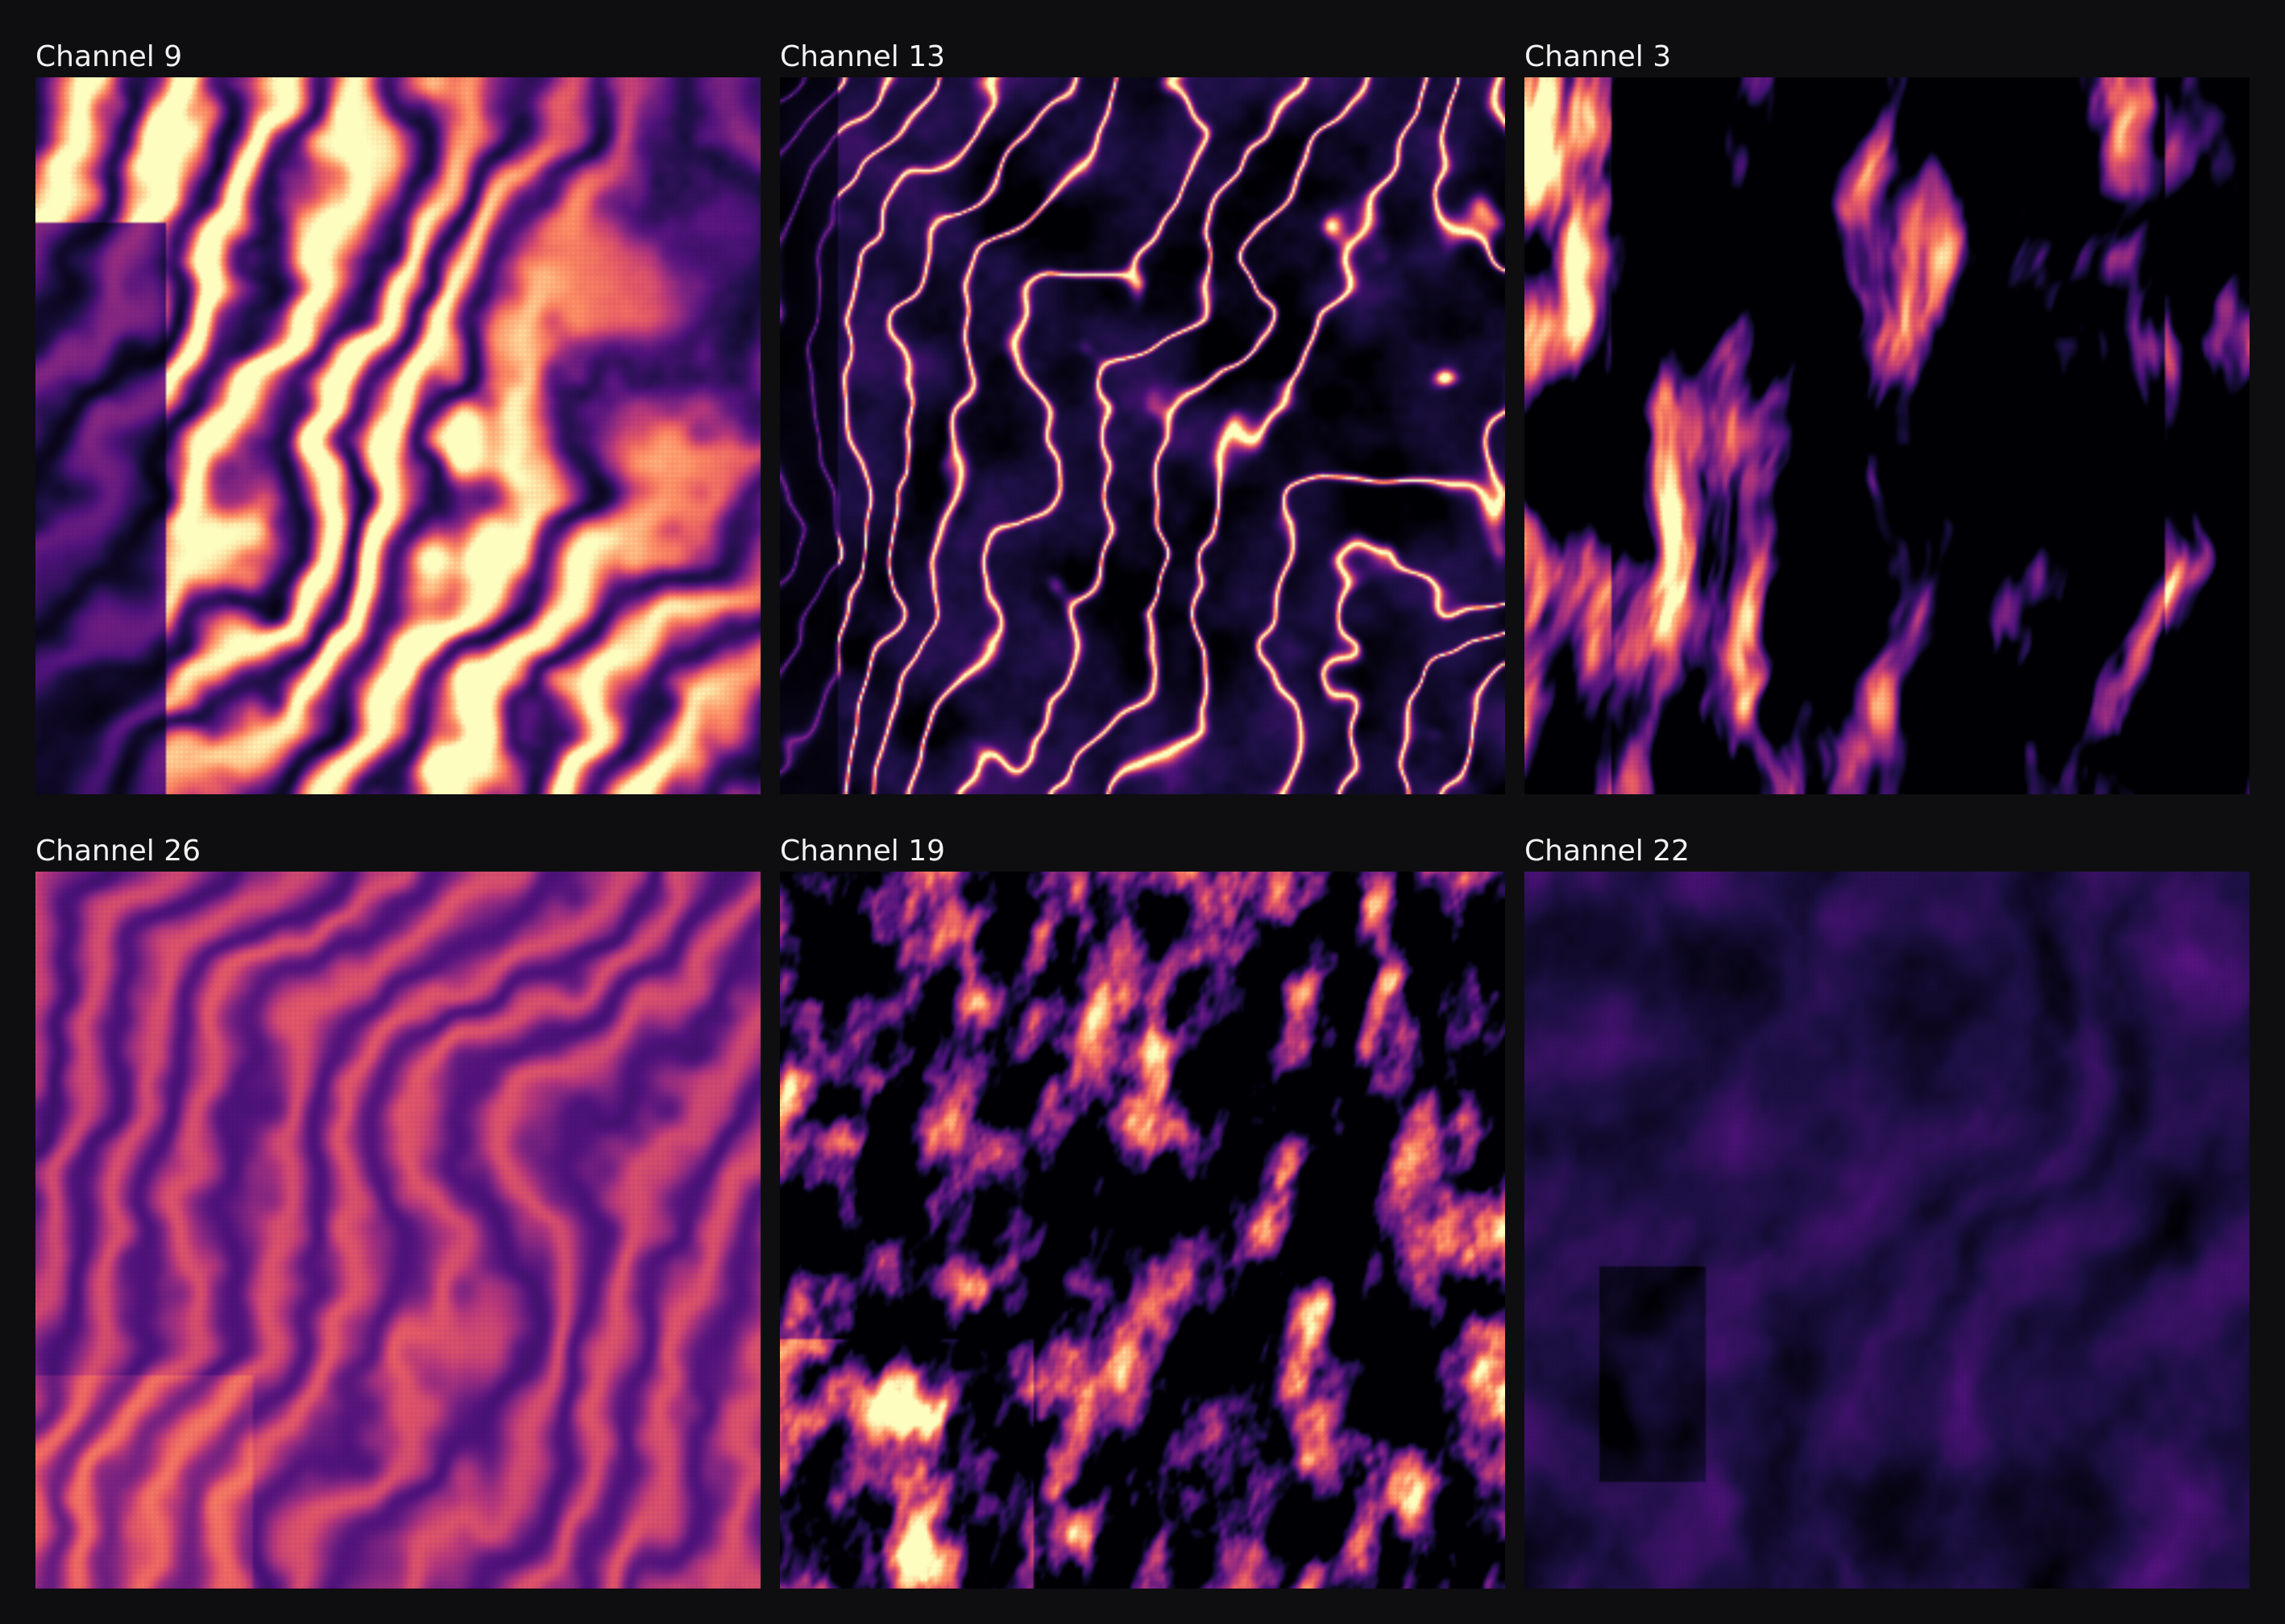  What do you see at coordinates (1607, 851) in the screenshot?
I see `panel-title: Channel 22` at bounding box center [1607, 851].